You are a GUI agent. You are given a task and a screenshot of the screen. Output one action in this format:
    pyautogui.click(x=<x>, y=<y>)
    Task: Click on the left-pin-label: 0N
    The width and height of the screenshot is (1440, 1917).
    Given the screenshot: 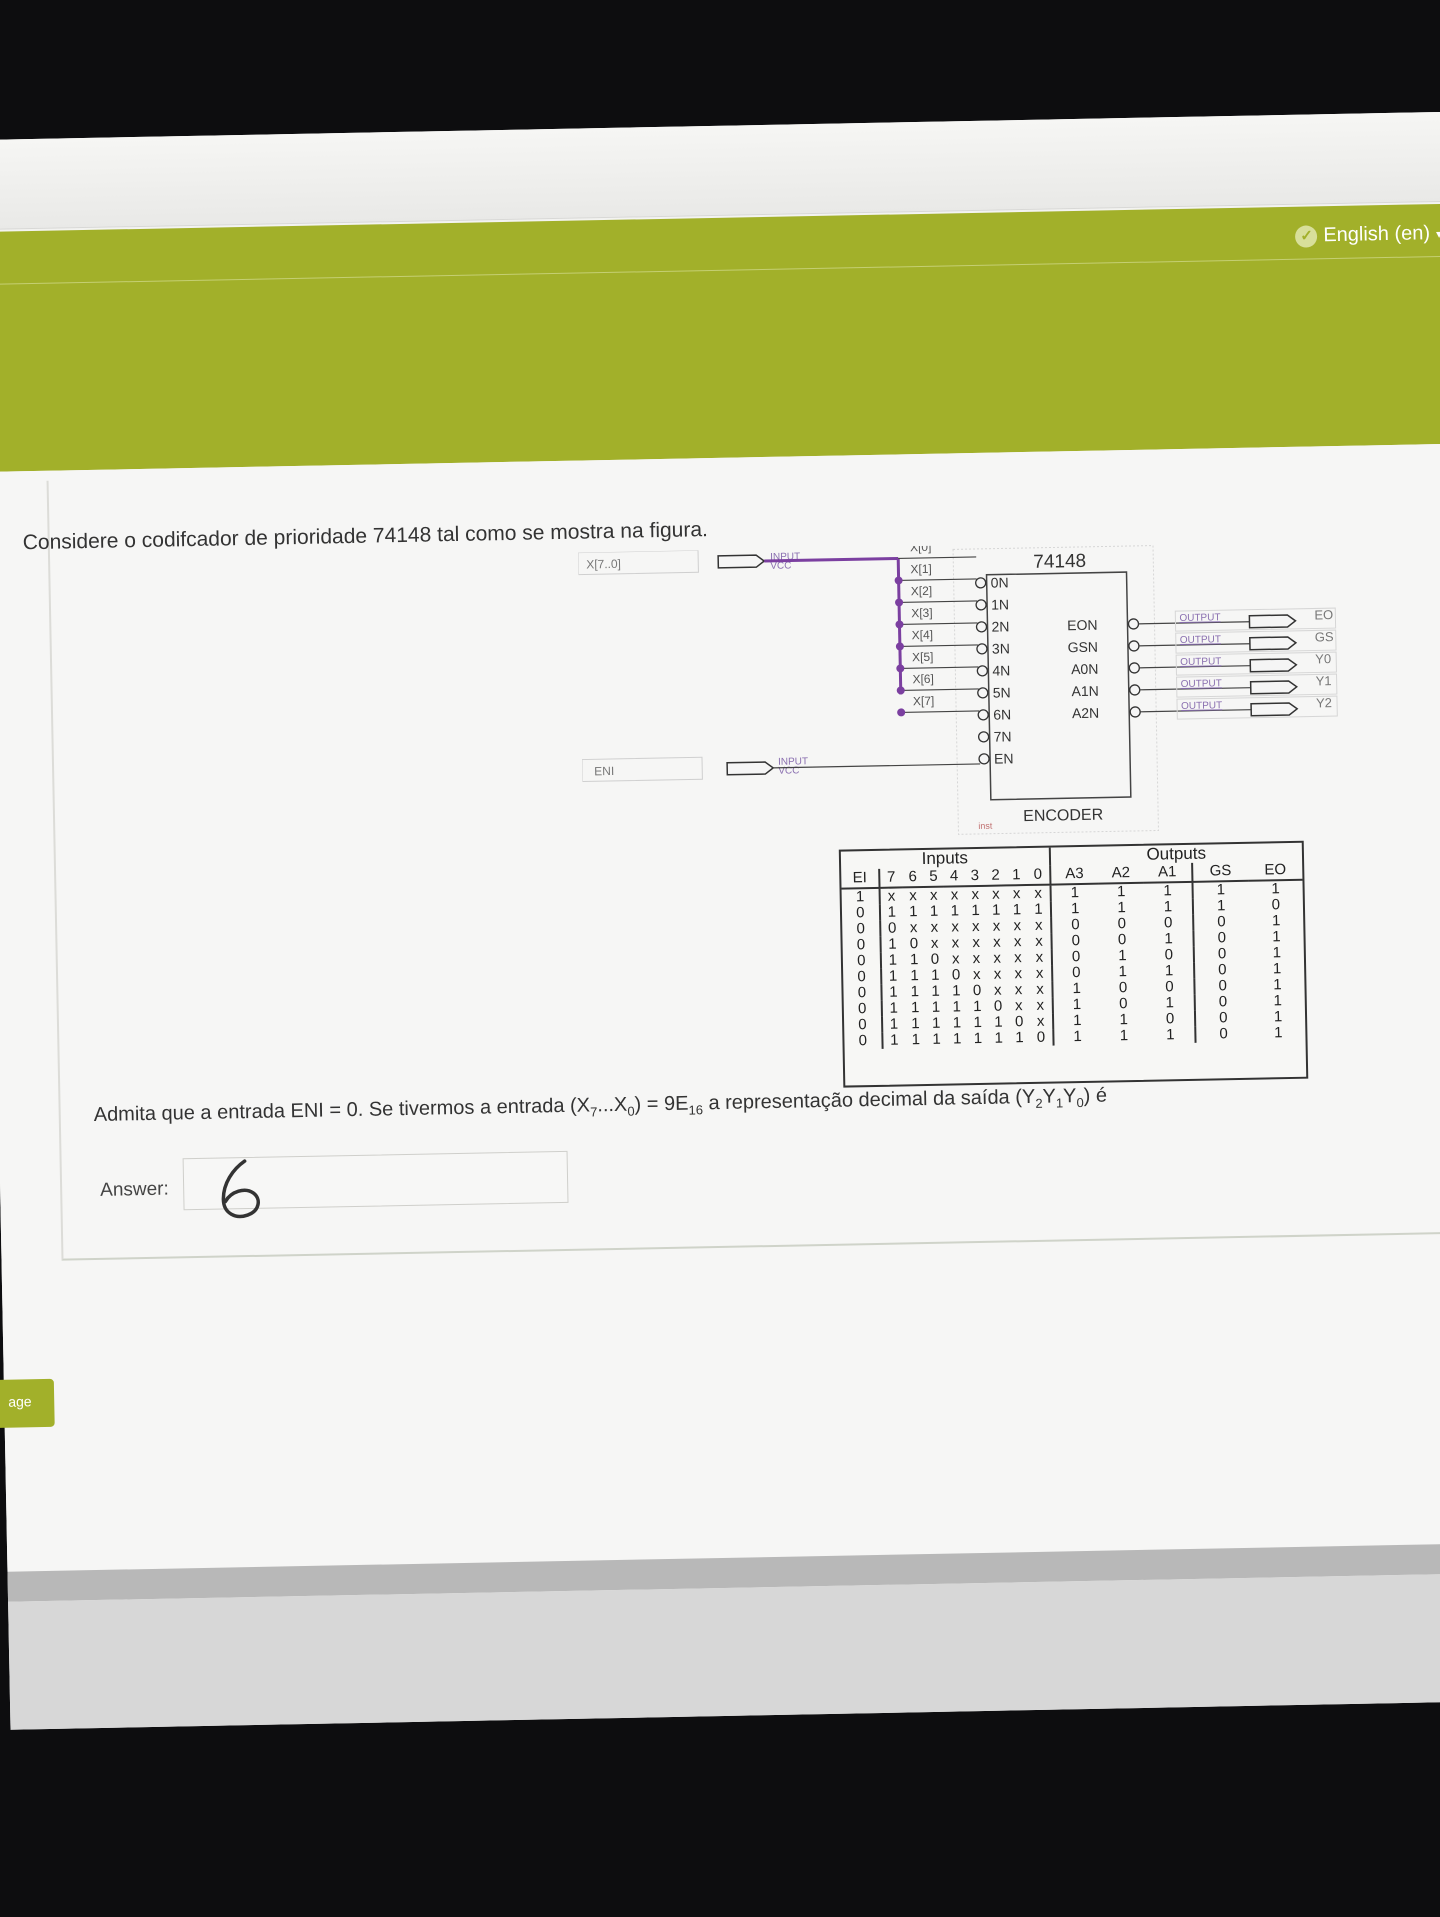 What is the action you would take?
    pyautogui.click(x=1000, y=582)
    